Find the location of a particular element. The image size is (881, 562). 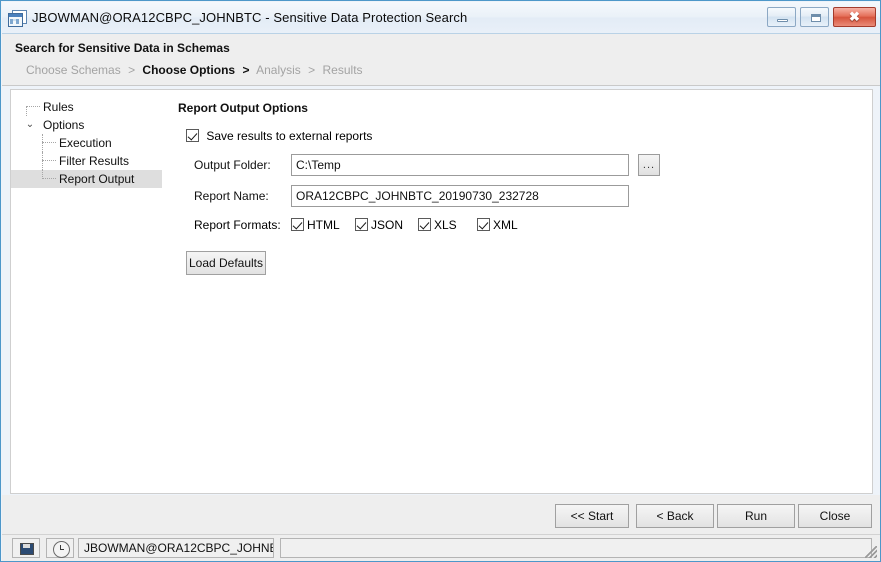

tree-item-execution: Execution is located at coordinates (86, 143).